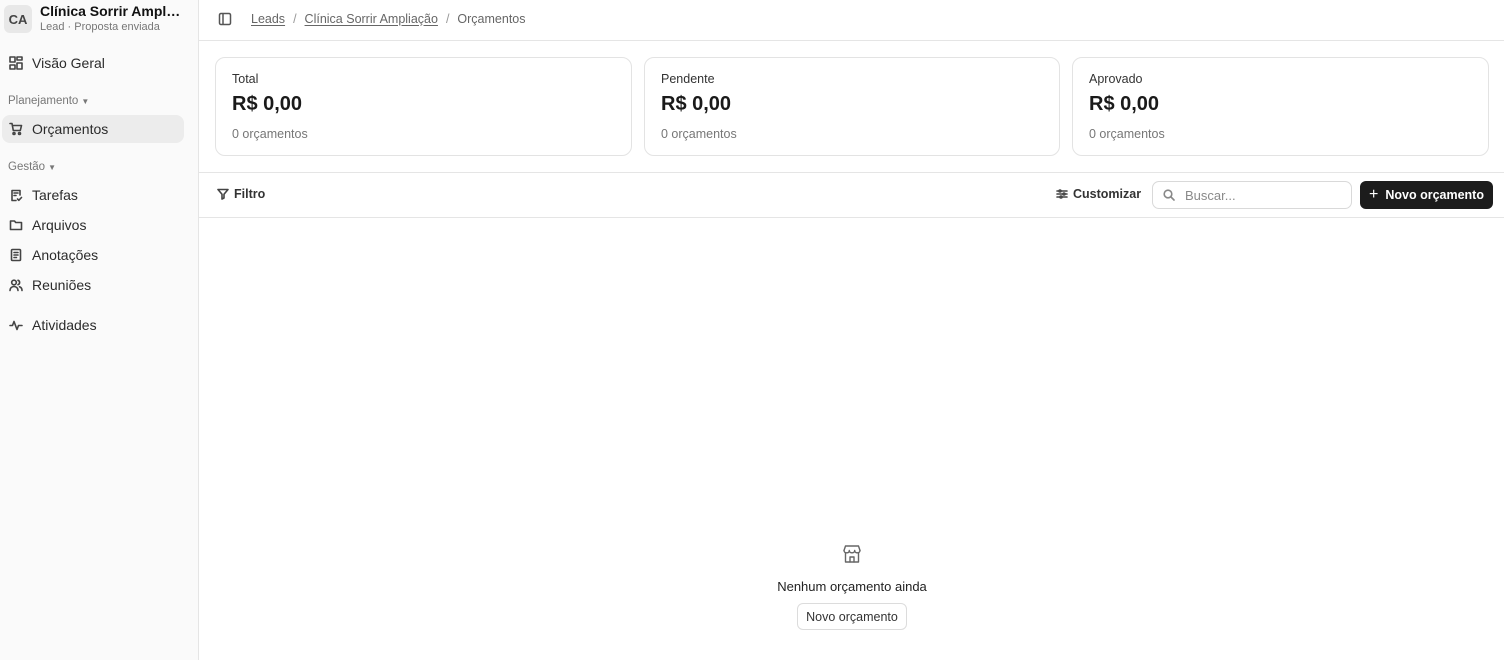 The height and width of the screenshot is (660, 1504). Describe the element at coordinates (16, 255) in the screenshot. I see `note-icon` at that location.